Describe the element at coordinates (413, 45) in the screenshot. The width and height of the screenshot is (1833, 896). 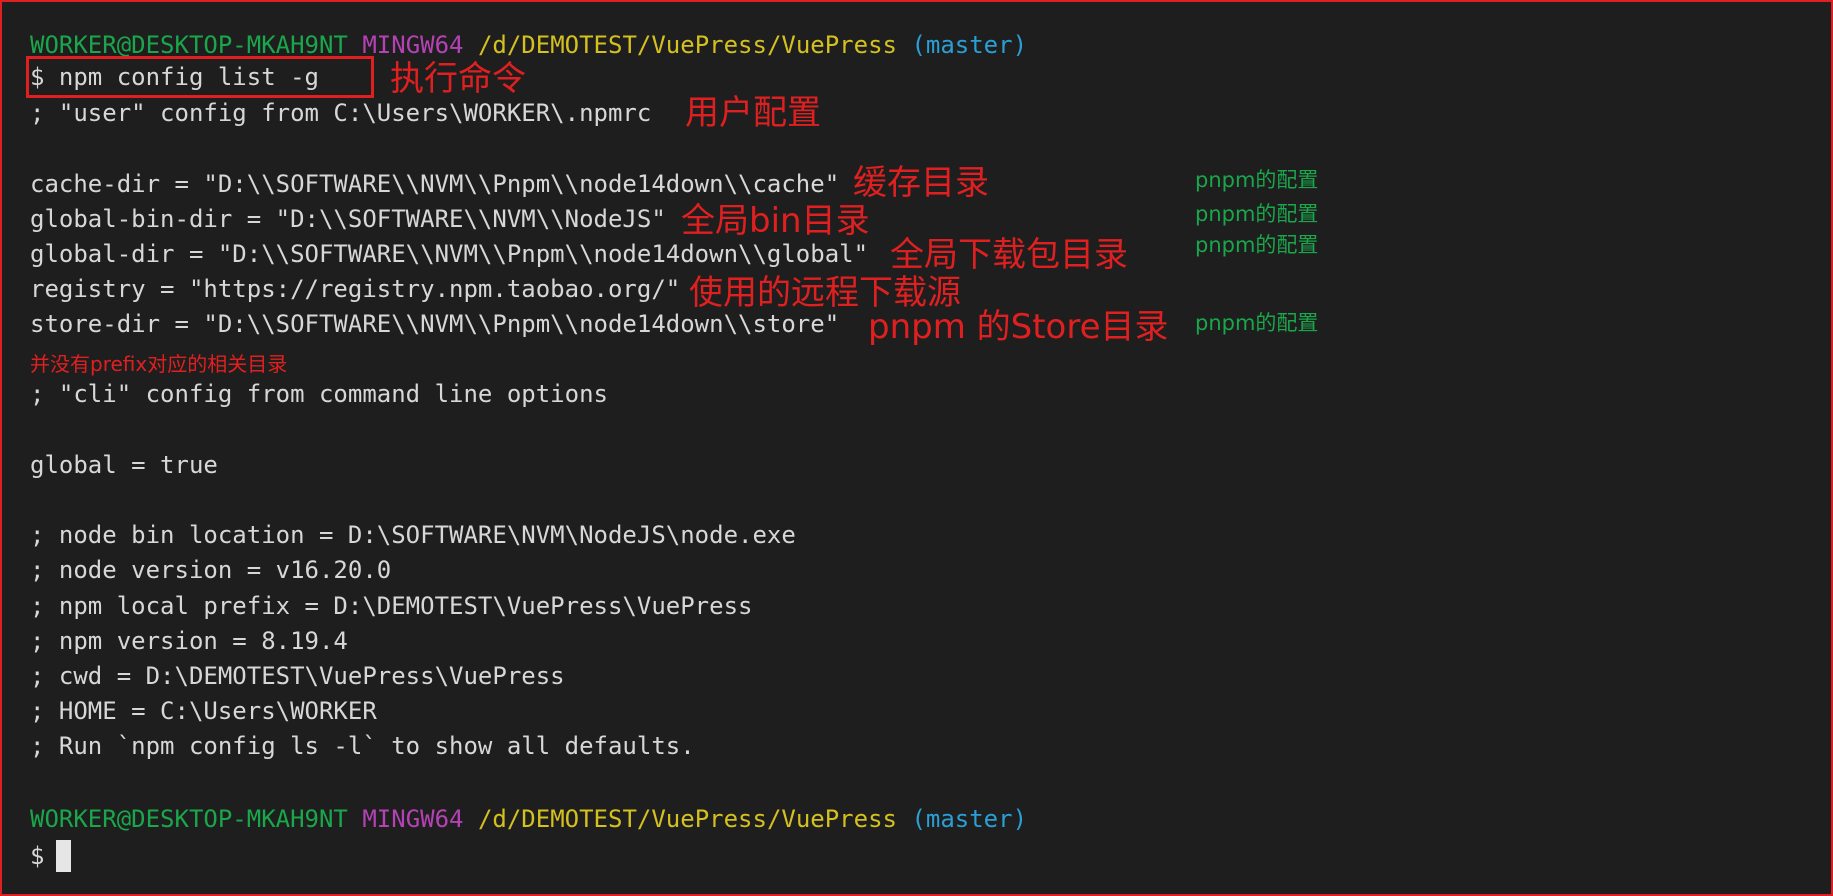
I see `prompt-shell: MINGW64` at that location.